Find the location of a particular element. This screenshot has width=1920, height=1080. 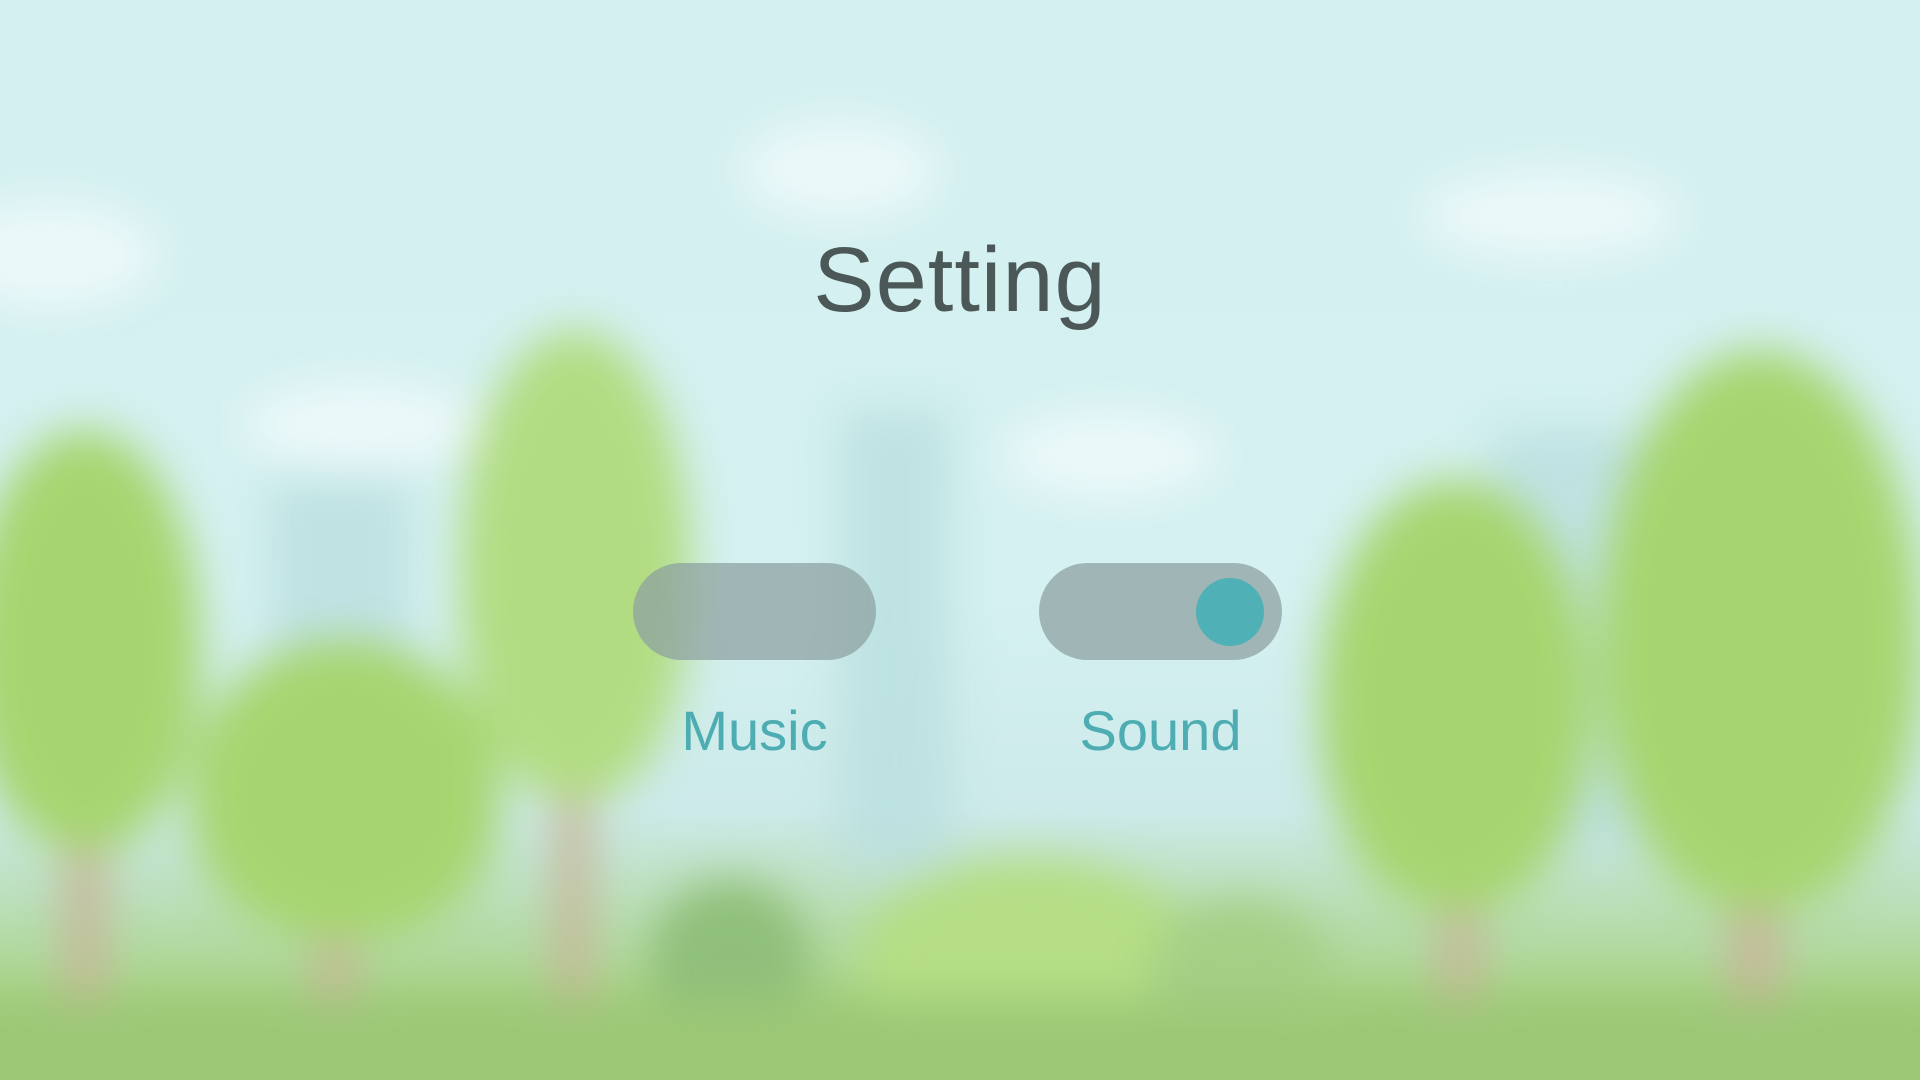

sound-label: Sound is located at coordinates (1160, 730).